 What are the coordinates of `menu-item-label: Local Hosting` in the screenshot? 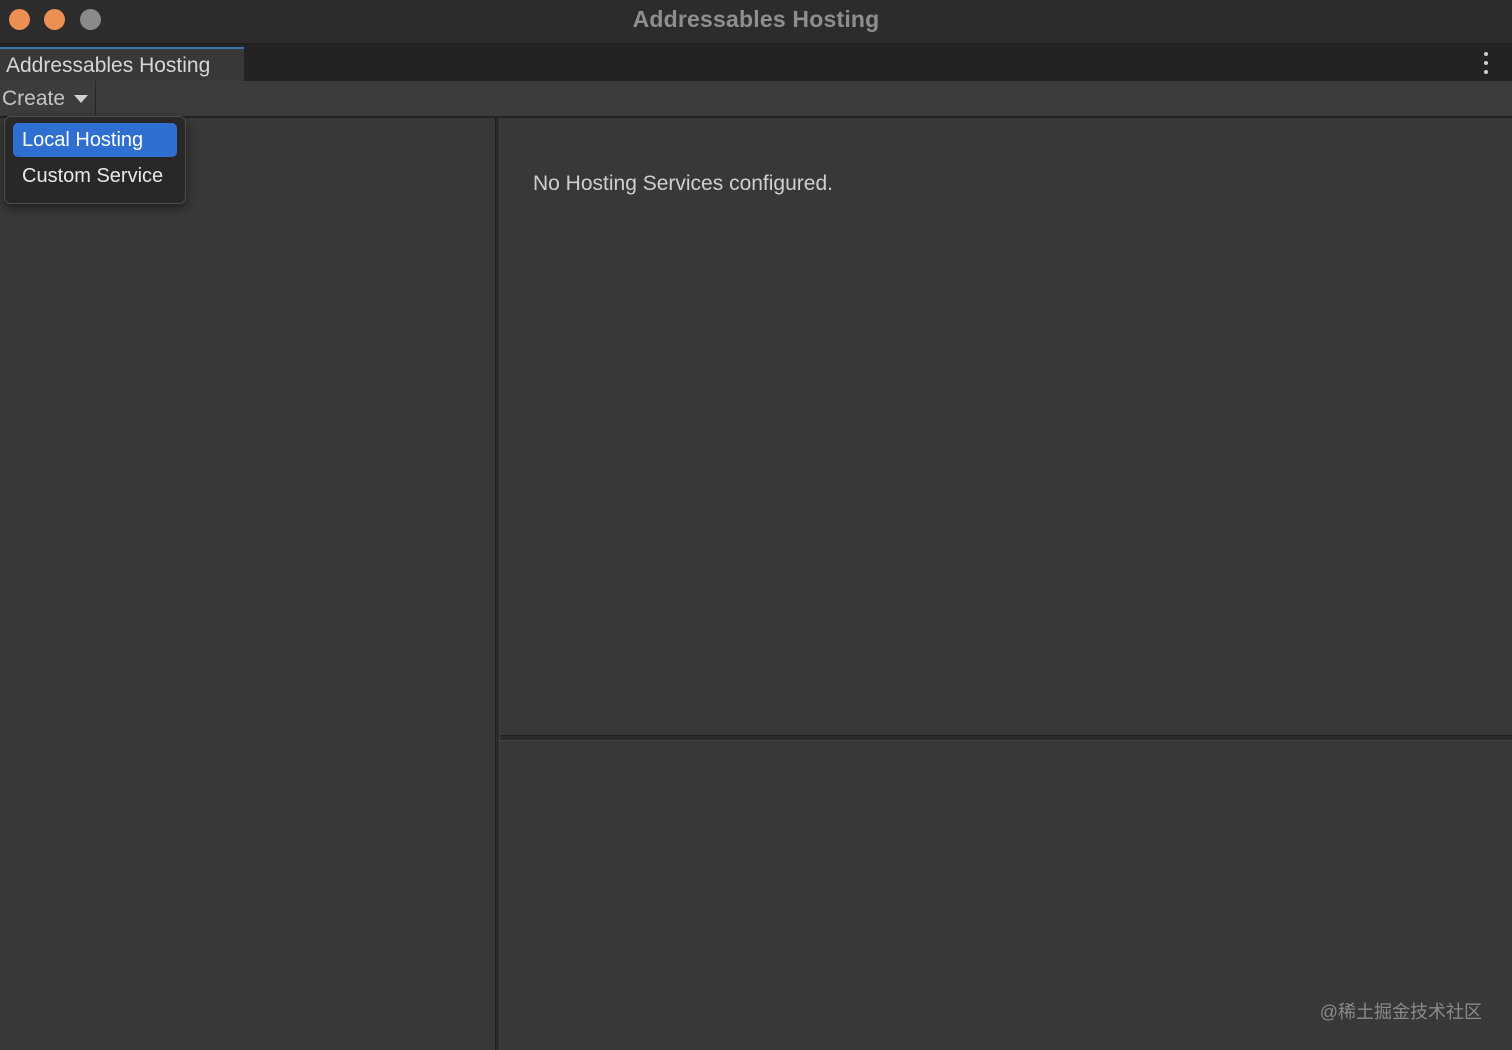 It's located at (83, 140).